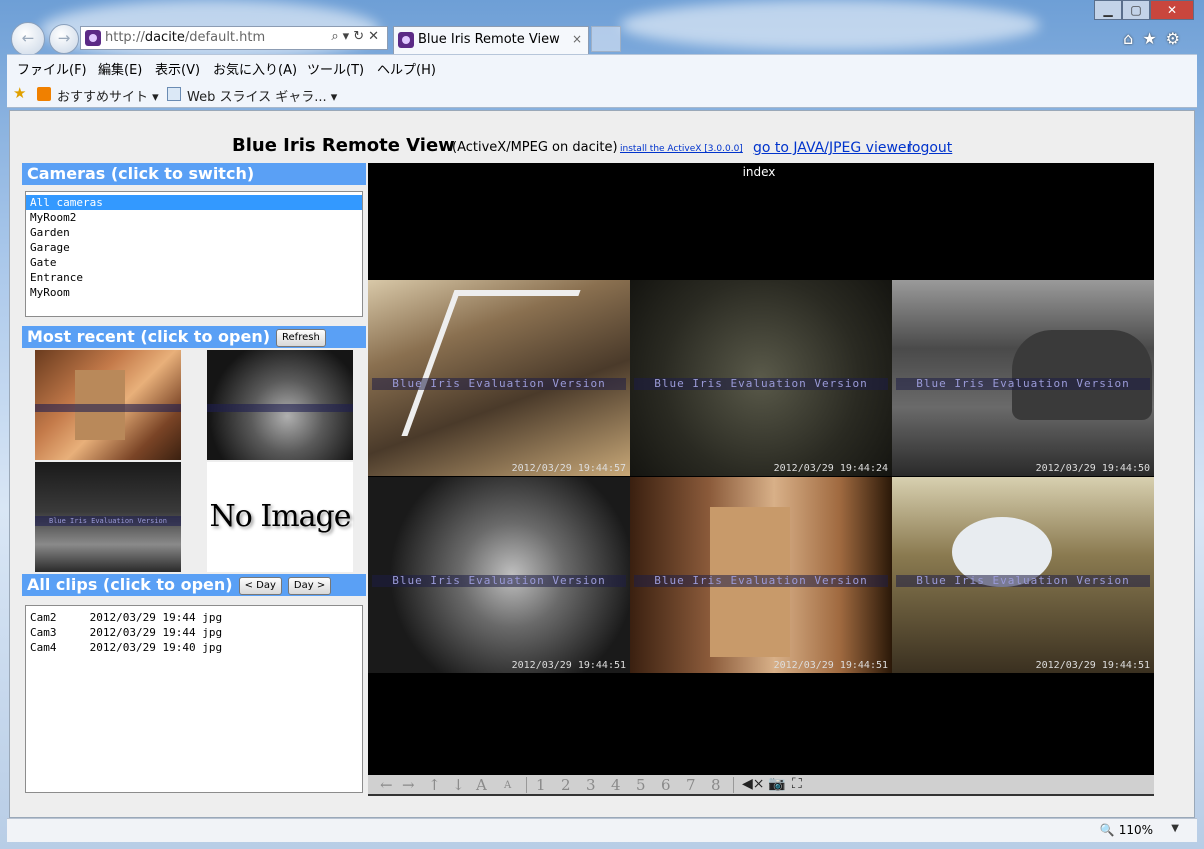  I want to click on camera-item-myroom: MyRoom, so click(194, 292).